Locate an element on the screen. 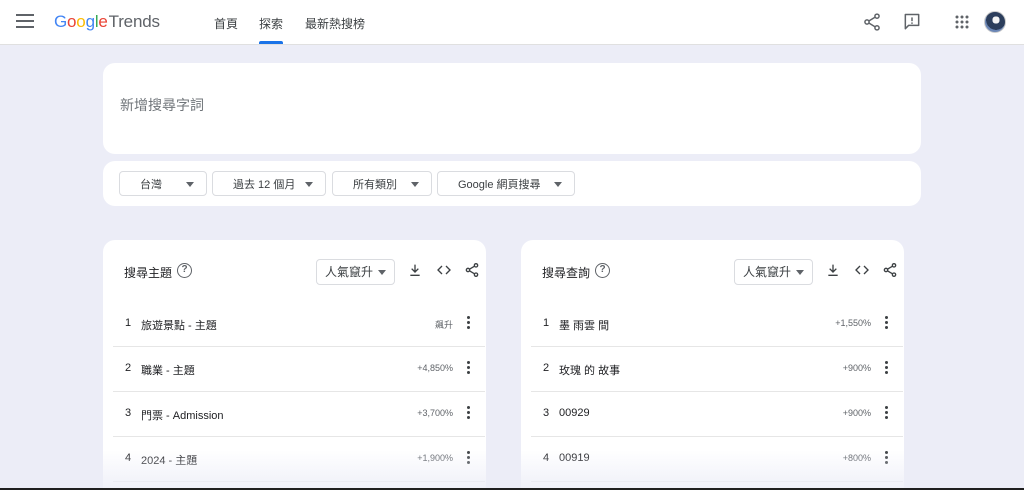  item-label: 玫瑰 的 故事 is located at coordinates (590, 371).